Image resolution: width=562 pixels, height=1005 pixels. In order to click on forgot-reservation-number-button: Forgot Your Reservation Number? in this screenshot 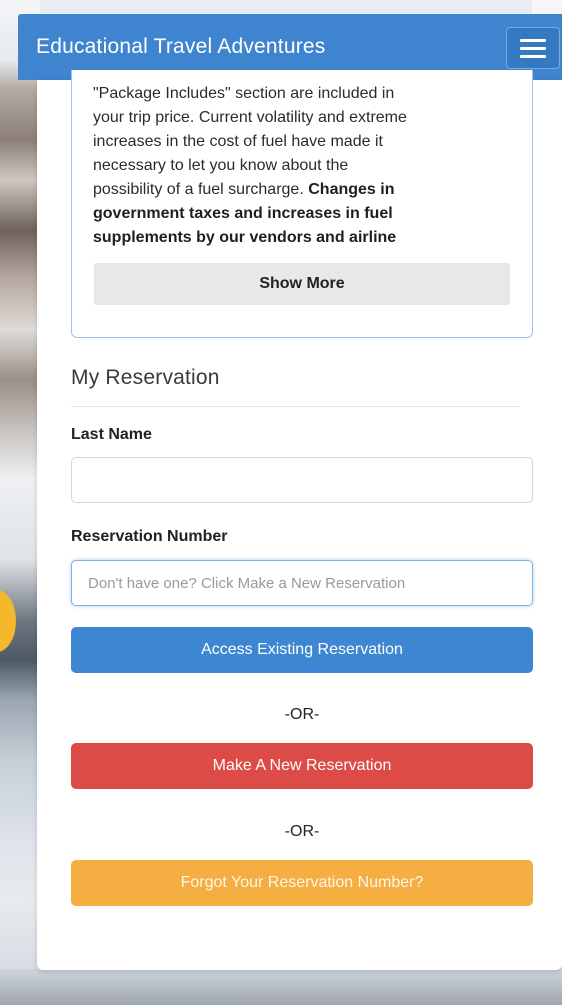, I will do `click(302, 883)`.